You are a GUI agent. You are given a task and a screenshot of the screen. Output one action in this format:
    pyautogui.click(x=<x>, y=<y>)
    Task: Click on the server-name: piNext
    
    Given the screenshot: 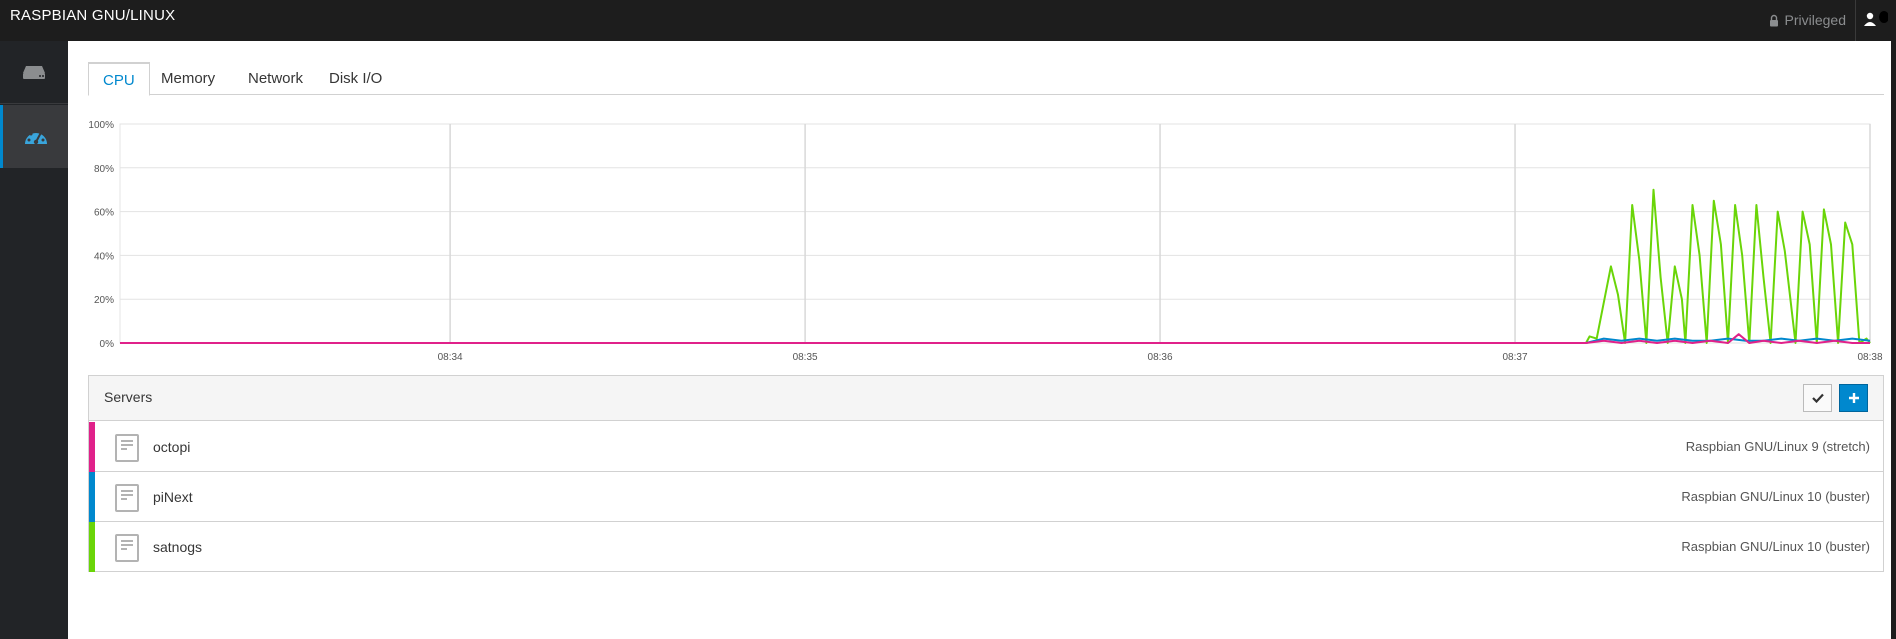 What is the action you would take?
    pyautogui.click(x=173, y=497)
    